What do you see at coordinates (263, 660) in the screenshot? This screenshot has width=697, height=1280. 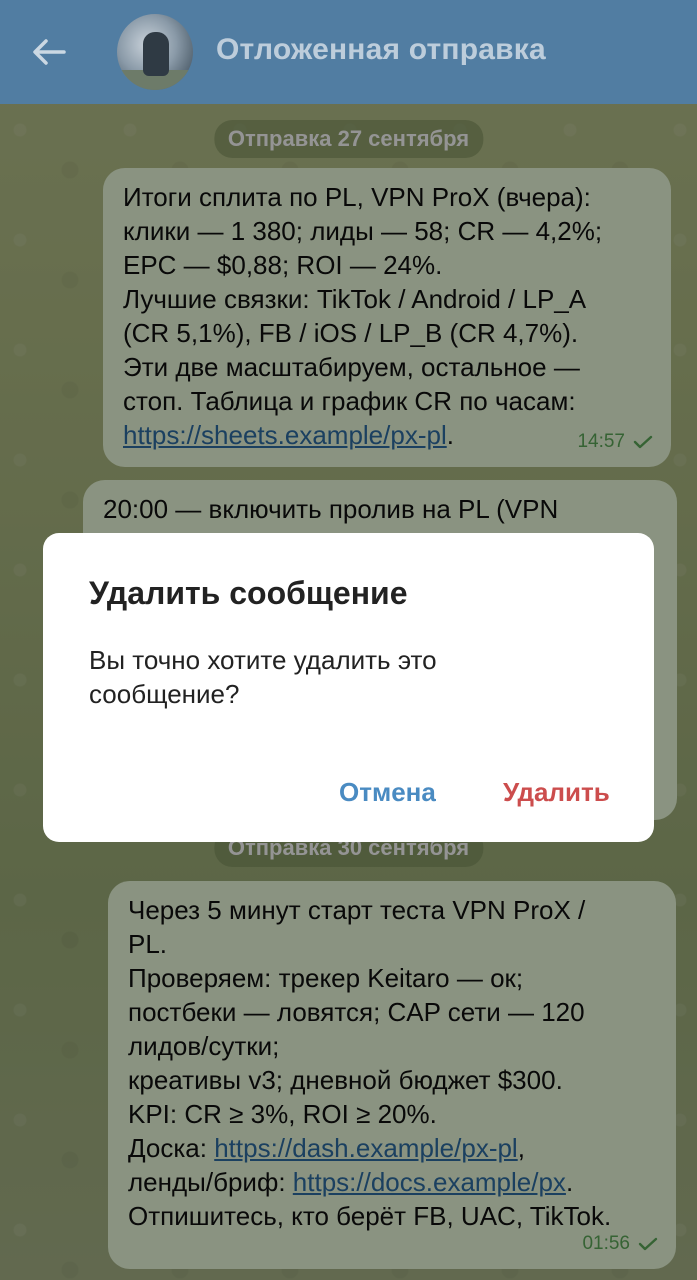 I see `dialog-message-line: Вы точно хотите удалить это` at bounding box center [263, 660].